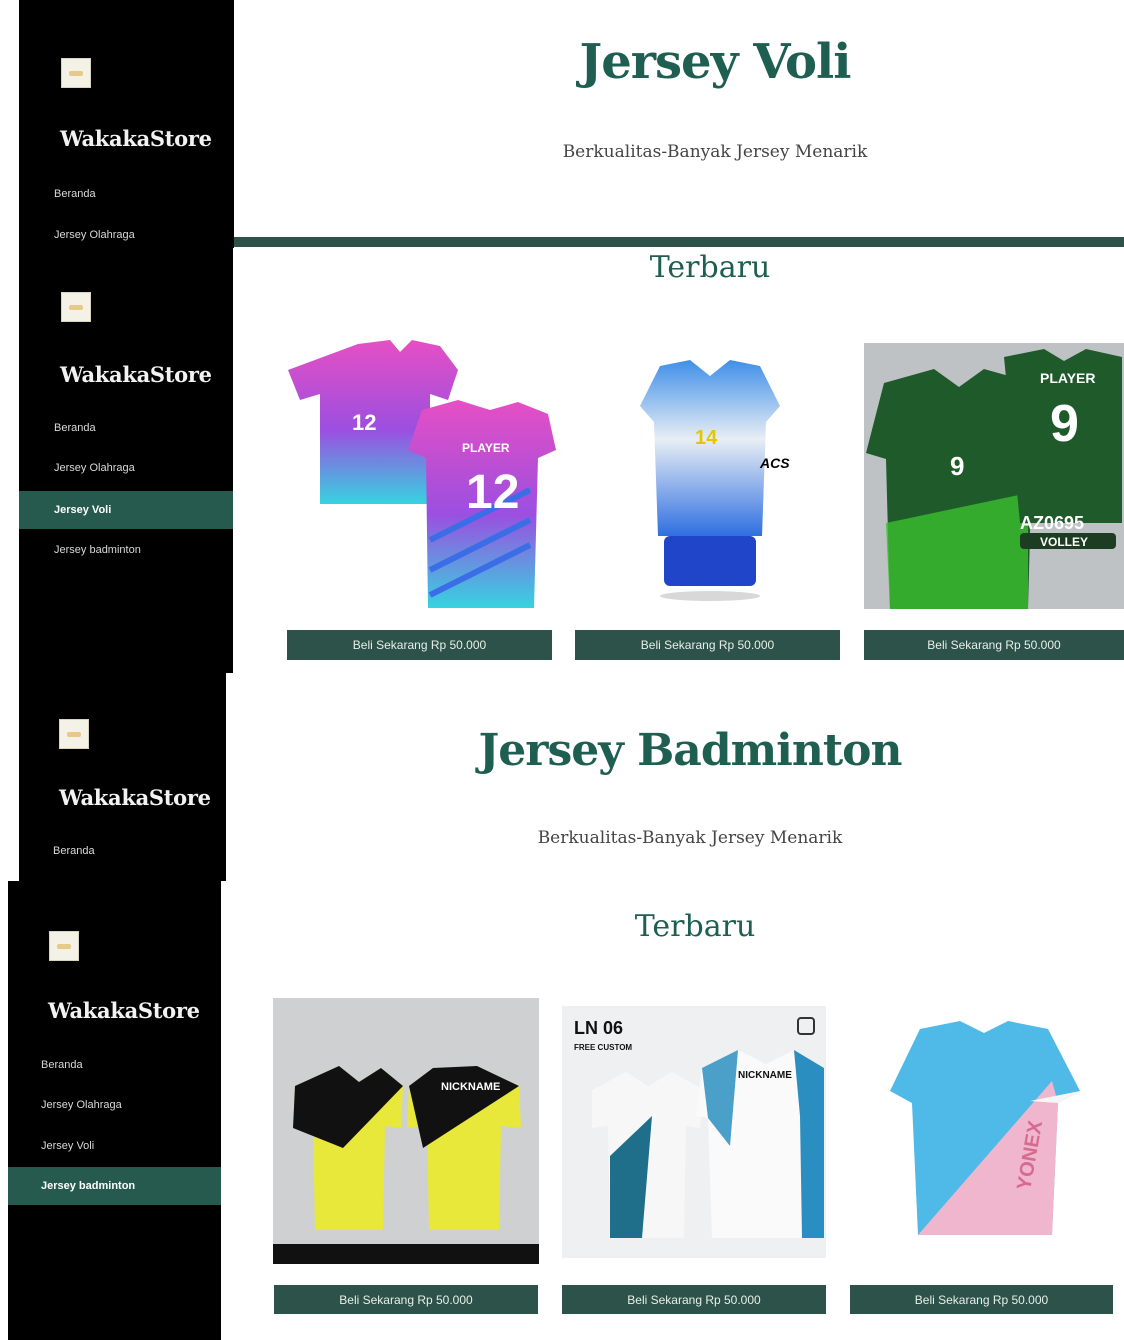 This screenshot has height=1340, width=1124. I want to click on product-image-jersey-yellow: NICKNAME, so click(406, 1131).